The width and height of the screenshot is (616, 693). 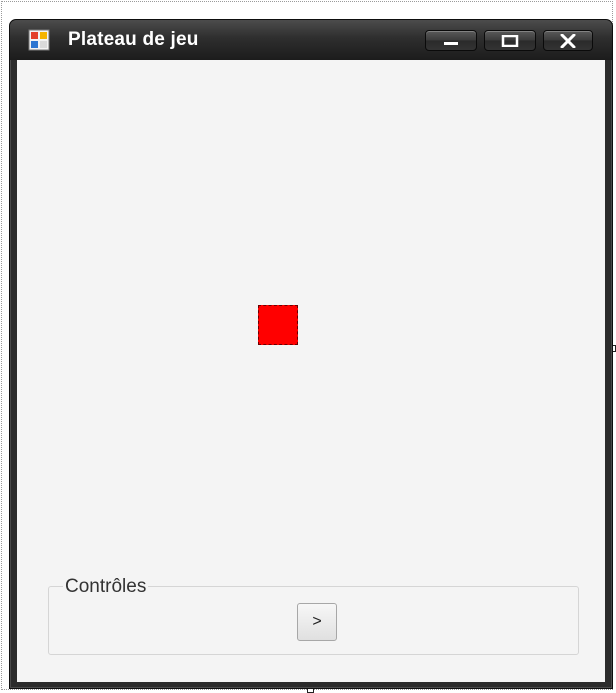 I want to click on close-button, so click(x=568, y=40).